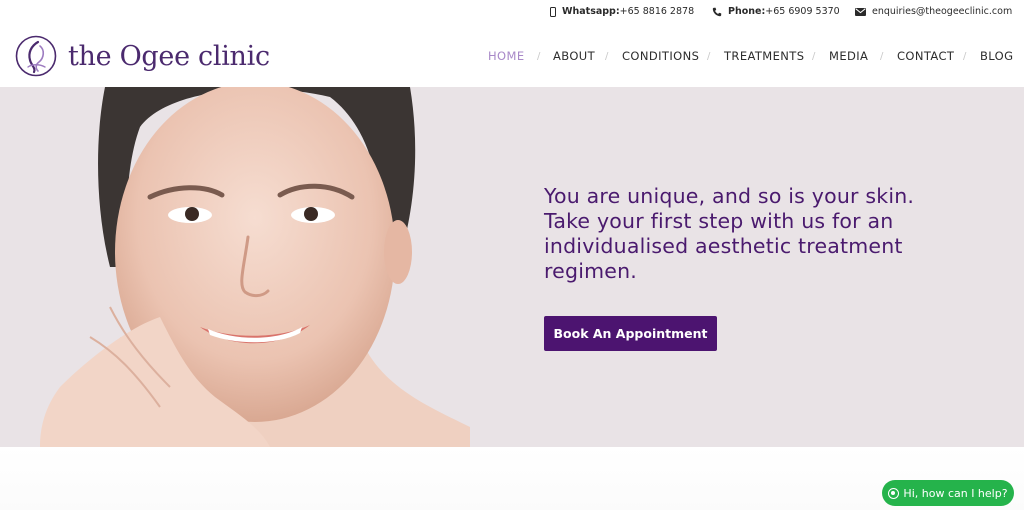  Describe the element at coordinates (860, 11) in the screenshot. I see `envelope-icon` at that location.